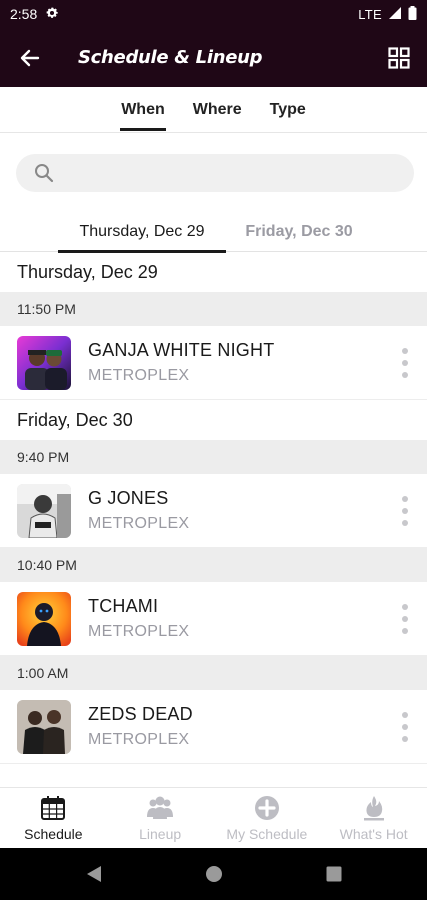 This screenshot has width=427, height=900. What do you see at coordinates (52, 14) in the screenshot?
I see `settings-gear-icon` at bounding box center [52, 14].